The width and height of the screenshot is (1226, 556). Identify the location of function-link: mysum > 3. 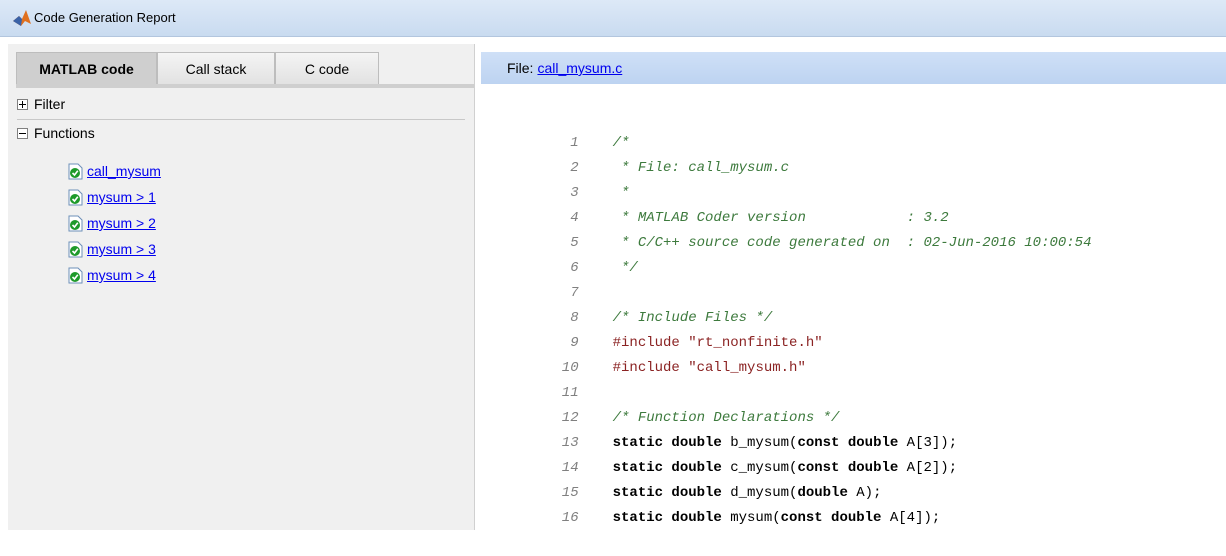
(121, 249).